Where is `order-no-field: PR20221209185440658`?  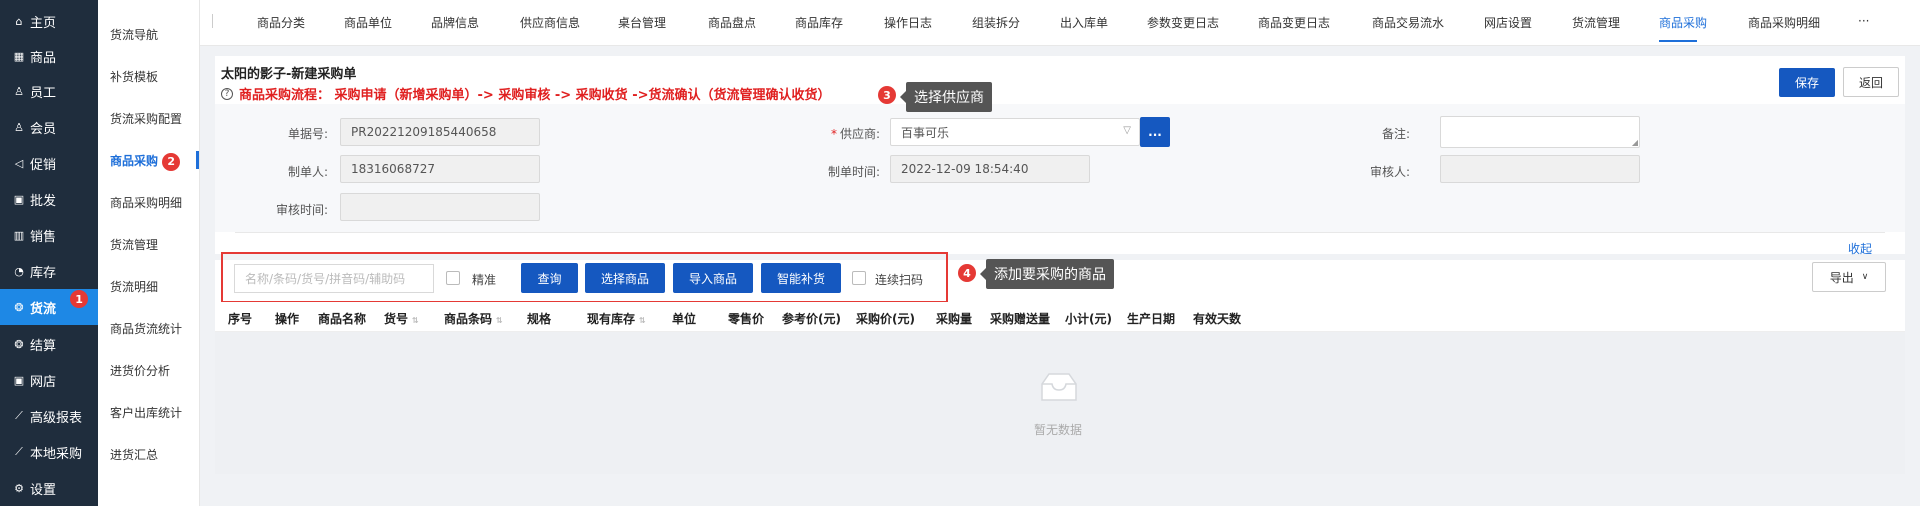 order-no-field: PR20221209185440658 is located at coordinates (440, 132).